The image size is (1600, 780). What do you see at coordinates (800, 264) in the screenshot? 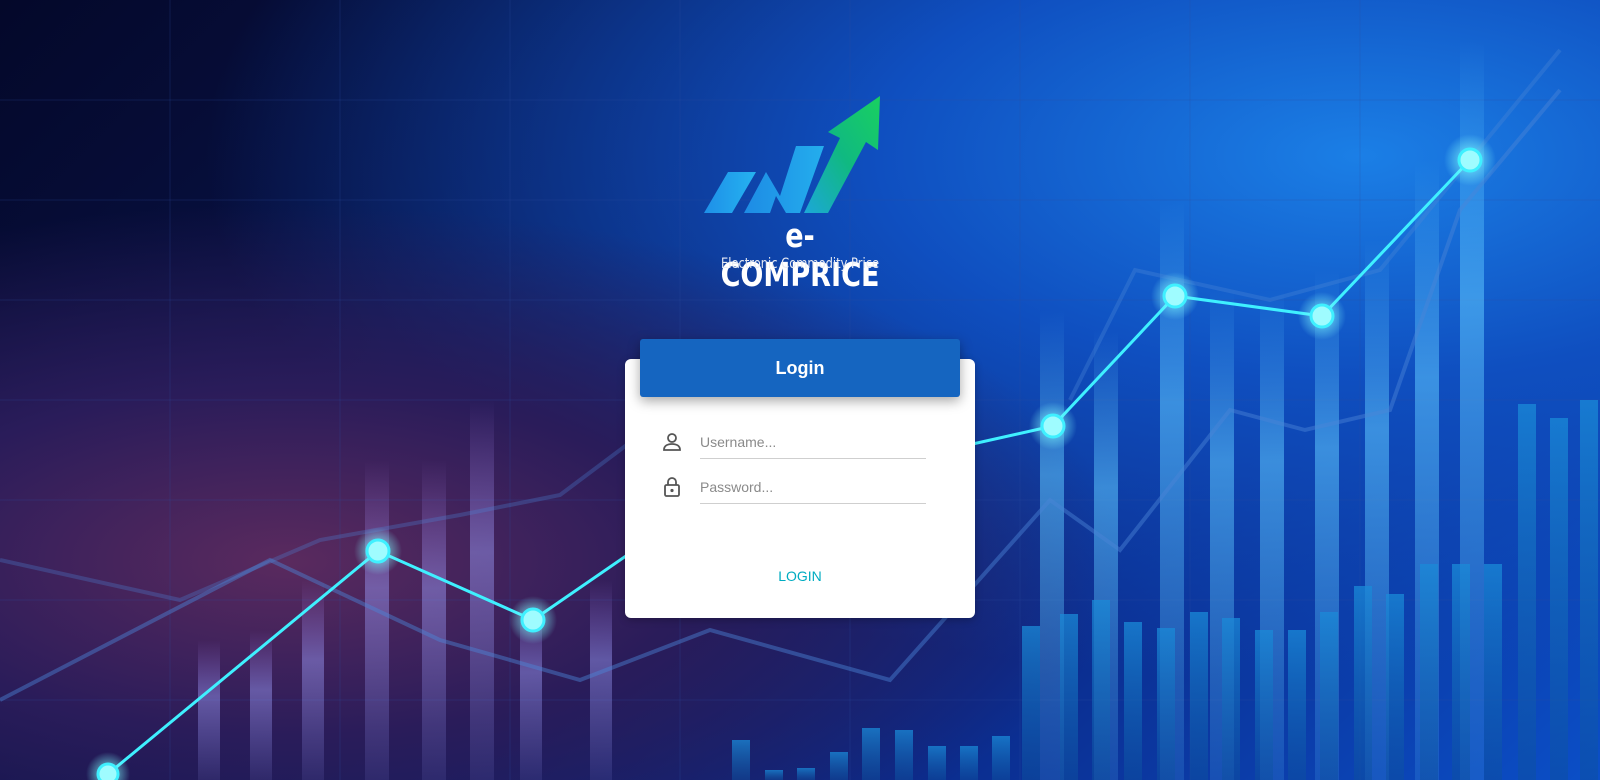
I see `brand-tagline: Electronic Commodity Price` at bounding box center [800, 264].